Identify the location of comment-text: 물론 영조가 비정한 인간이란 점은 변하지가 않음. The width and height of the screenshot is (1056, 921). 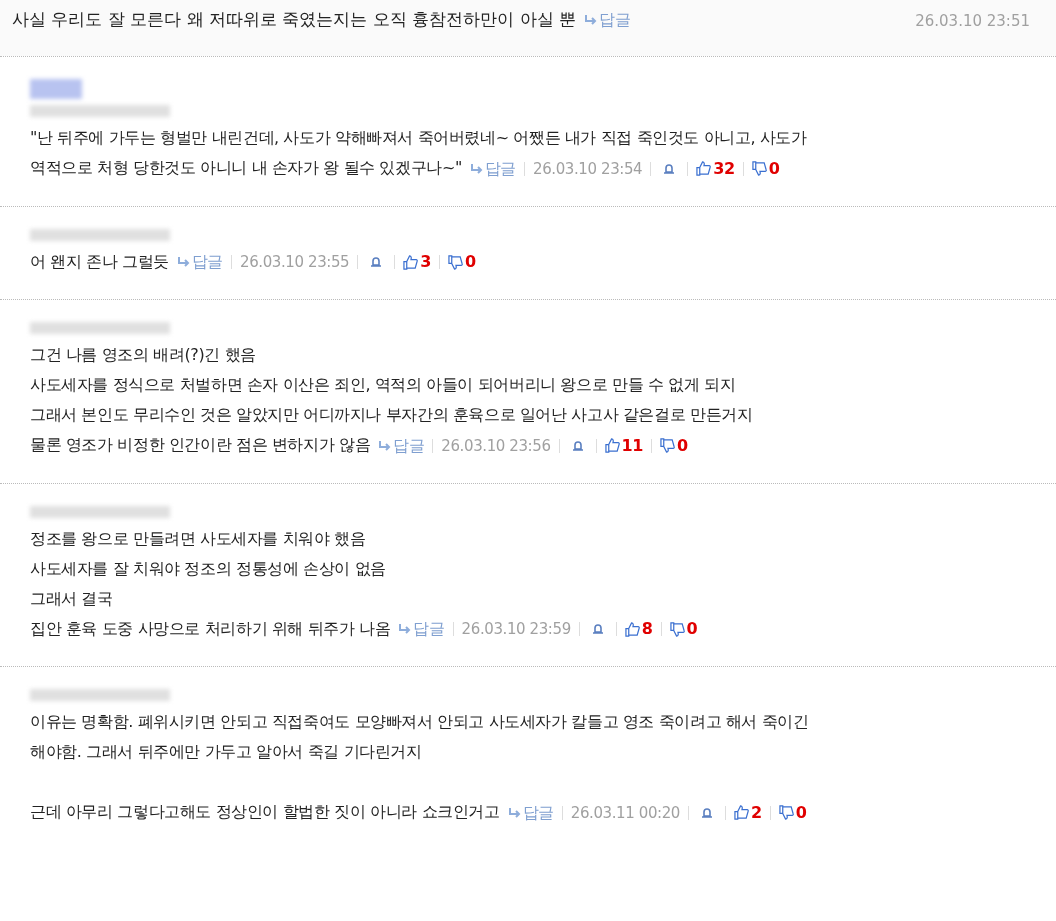
(200, 444).